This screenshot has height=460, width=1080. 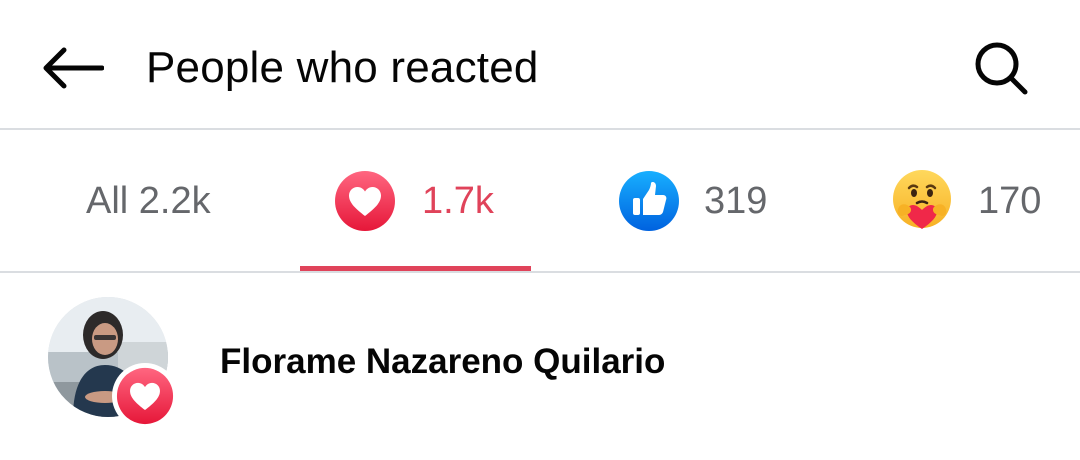 I want to click on tab-love-count: 1.7k, so click(x=458, y=200).